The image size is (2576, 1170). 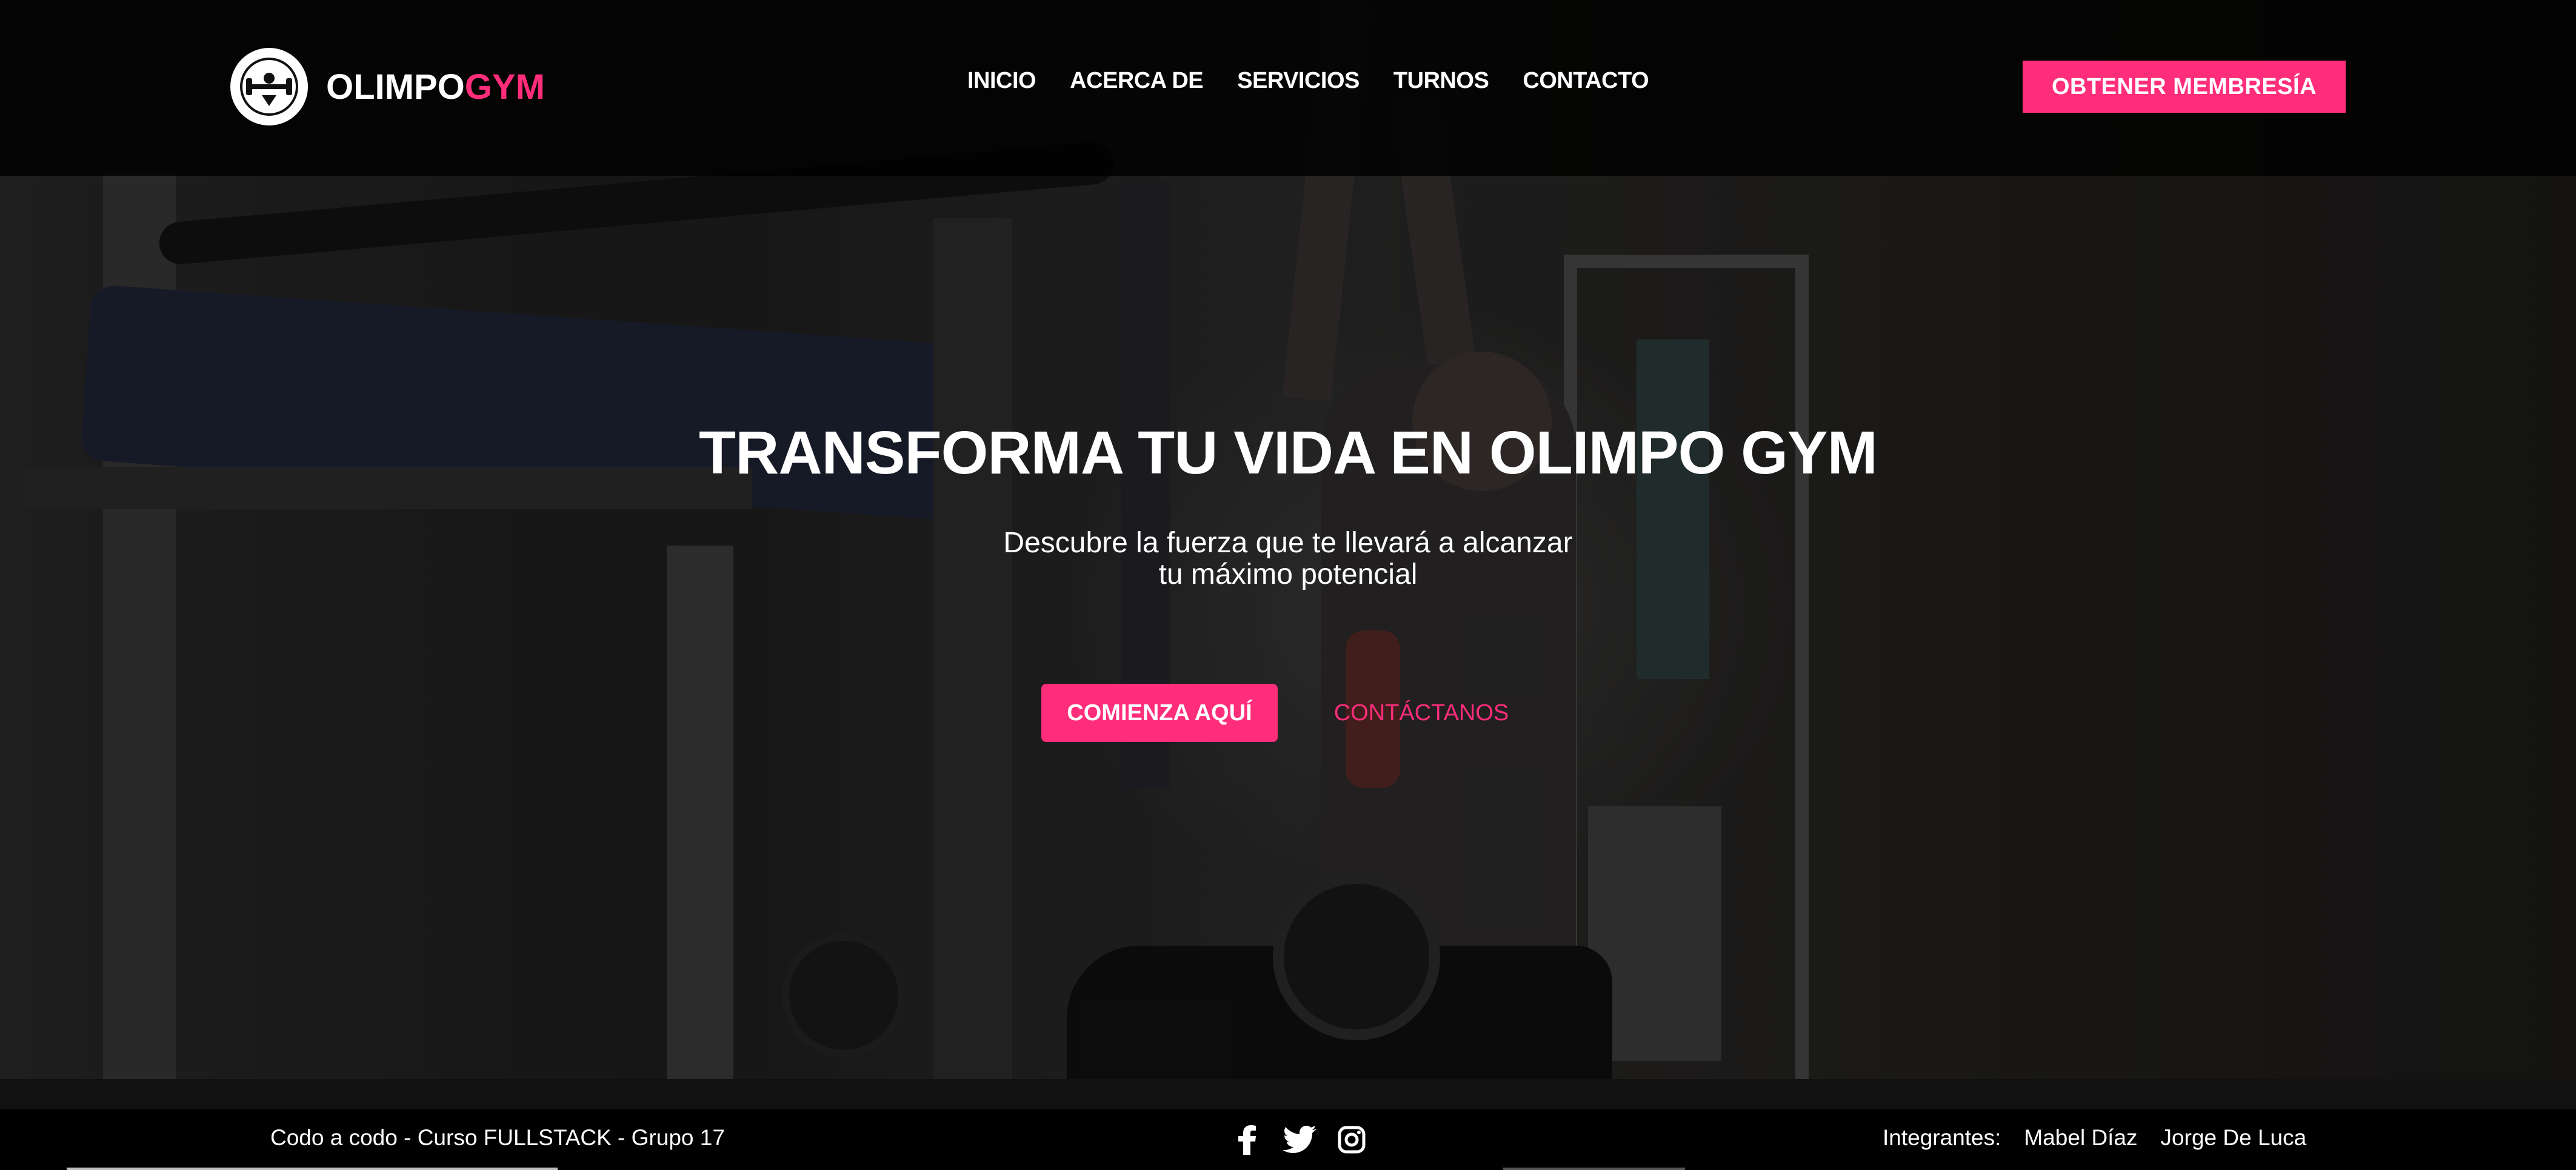 I want to click on brand-name: OLIMPOGYM, so click(x=436, y=87).